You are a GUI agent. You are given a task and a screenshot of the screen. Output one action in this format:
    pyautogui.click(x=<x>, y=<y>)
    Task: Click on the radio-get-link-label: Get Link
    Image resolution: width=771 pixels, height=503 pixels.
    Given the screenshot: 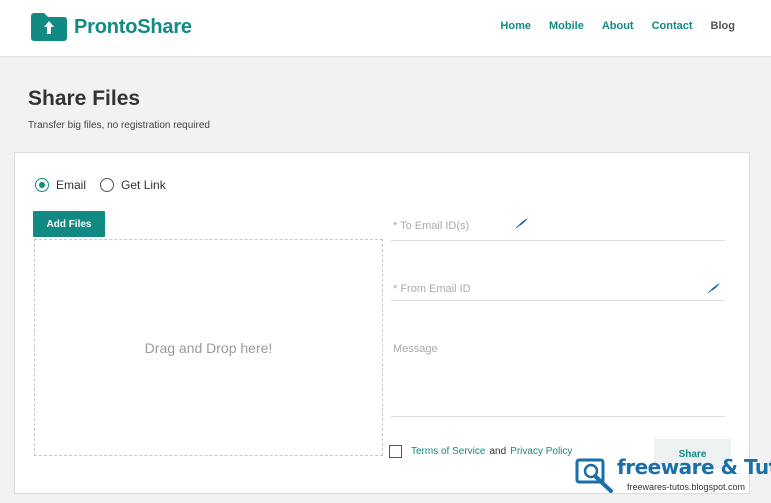 What is the action you would take?
    pyautogui.click(x=143, y=185)
    